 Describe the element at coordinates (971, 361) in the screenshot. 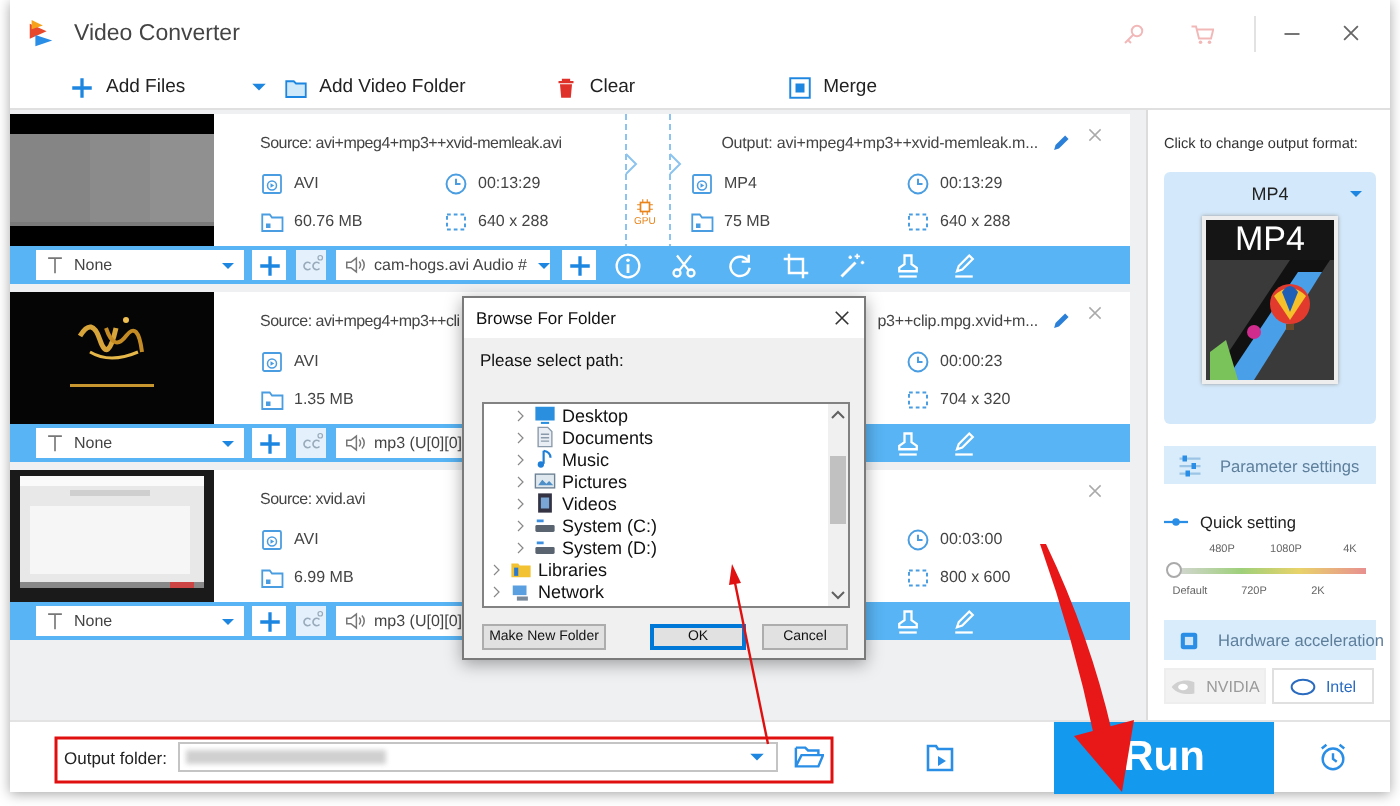

I see `duration: 00:00:23` at that location.